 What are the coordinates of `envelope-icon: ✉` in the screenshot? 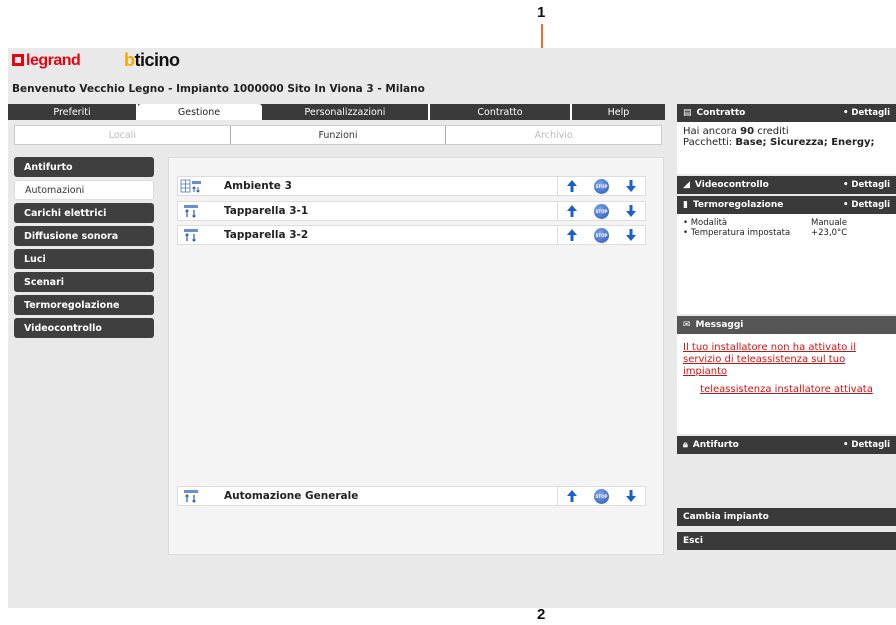 It's located at (687, 325).